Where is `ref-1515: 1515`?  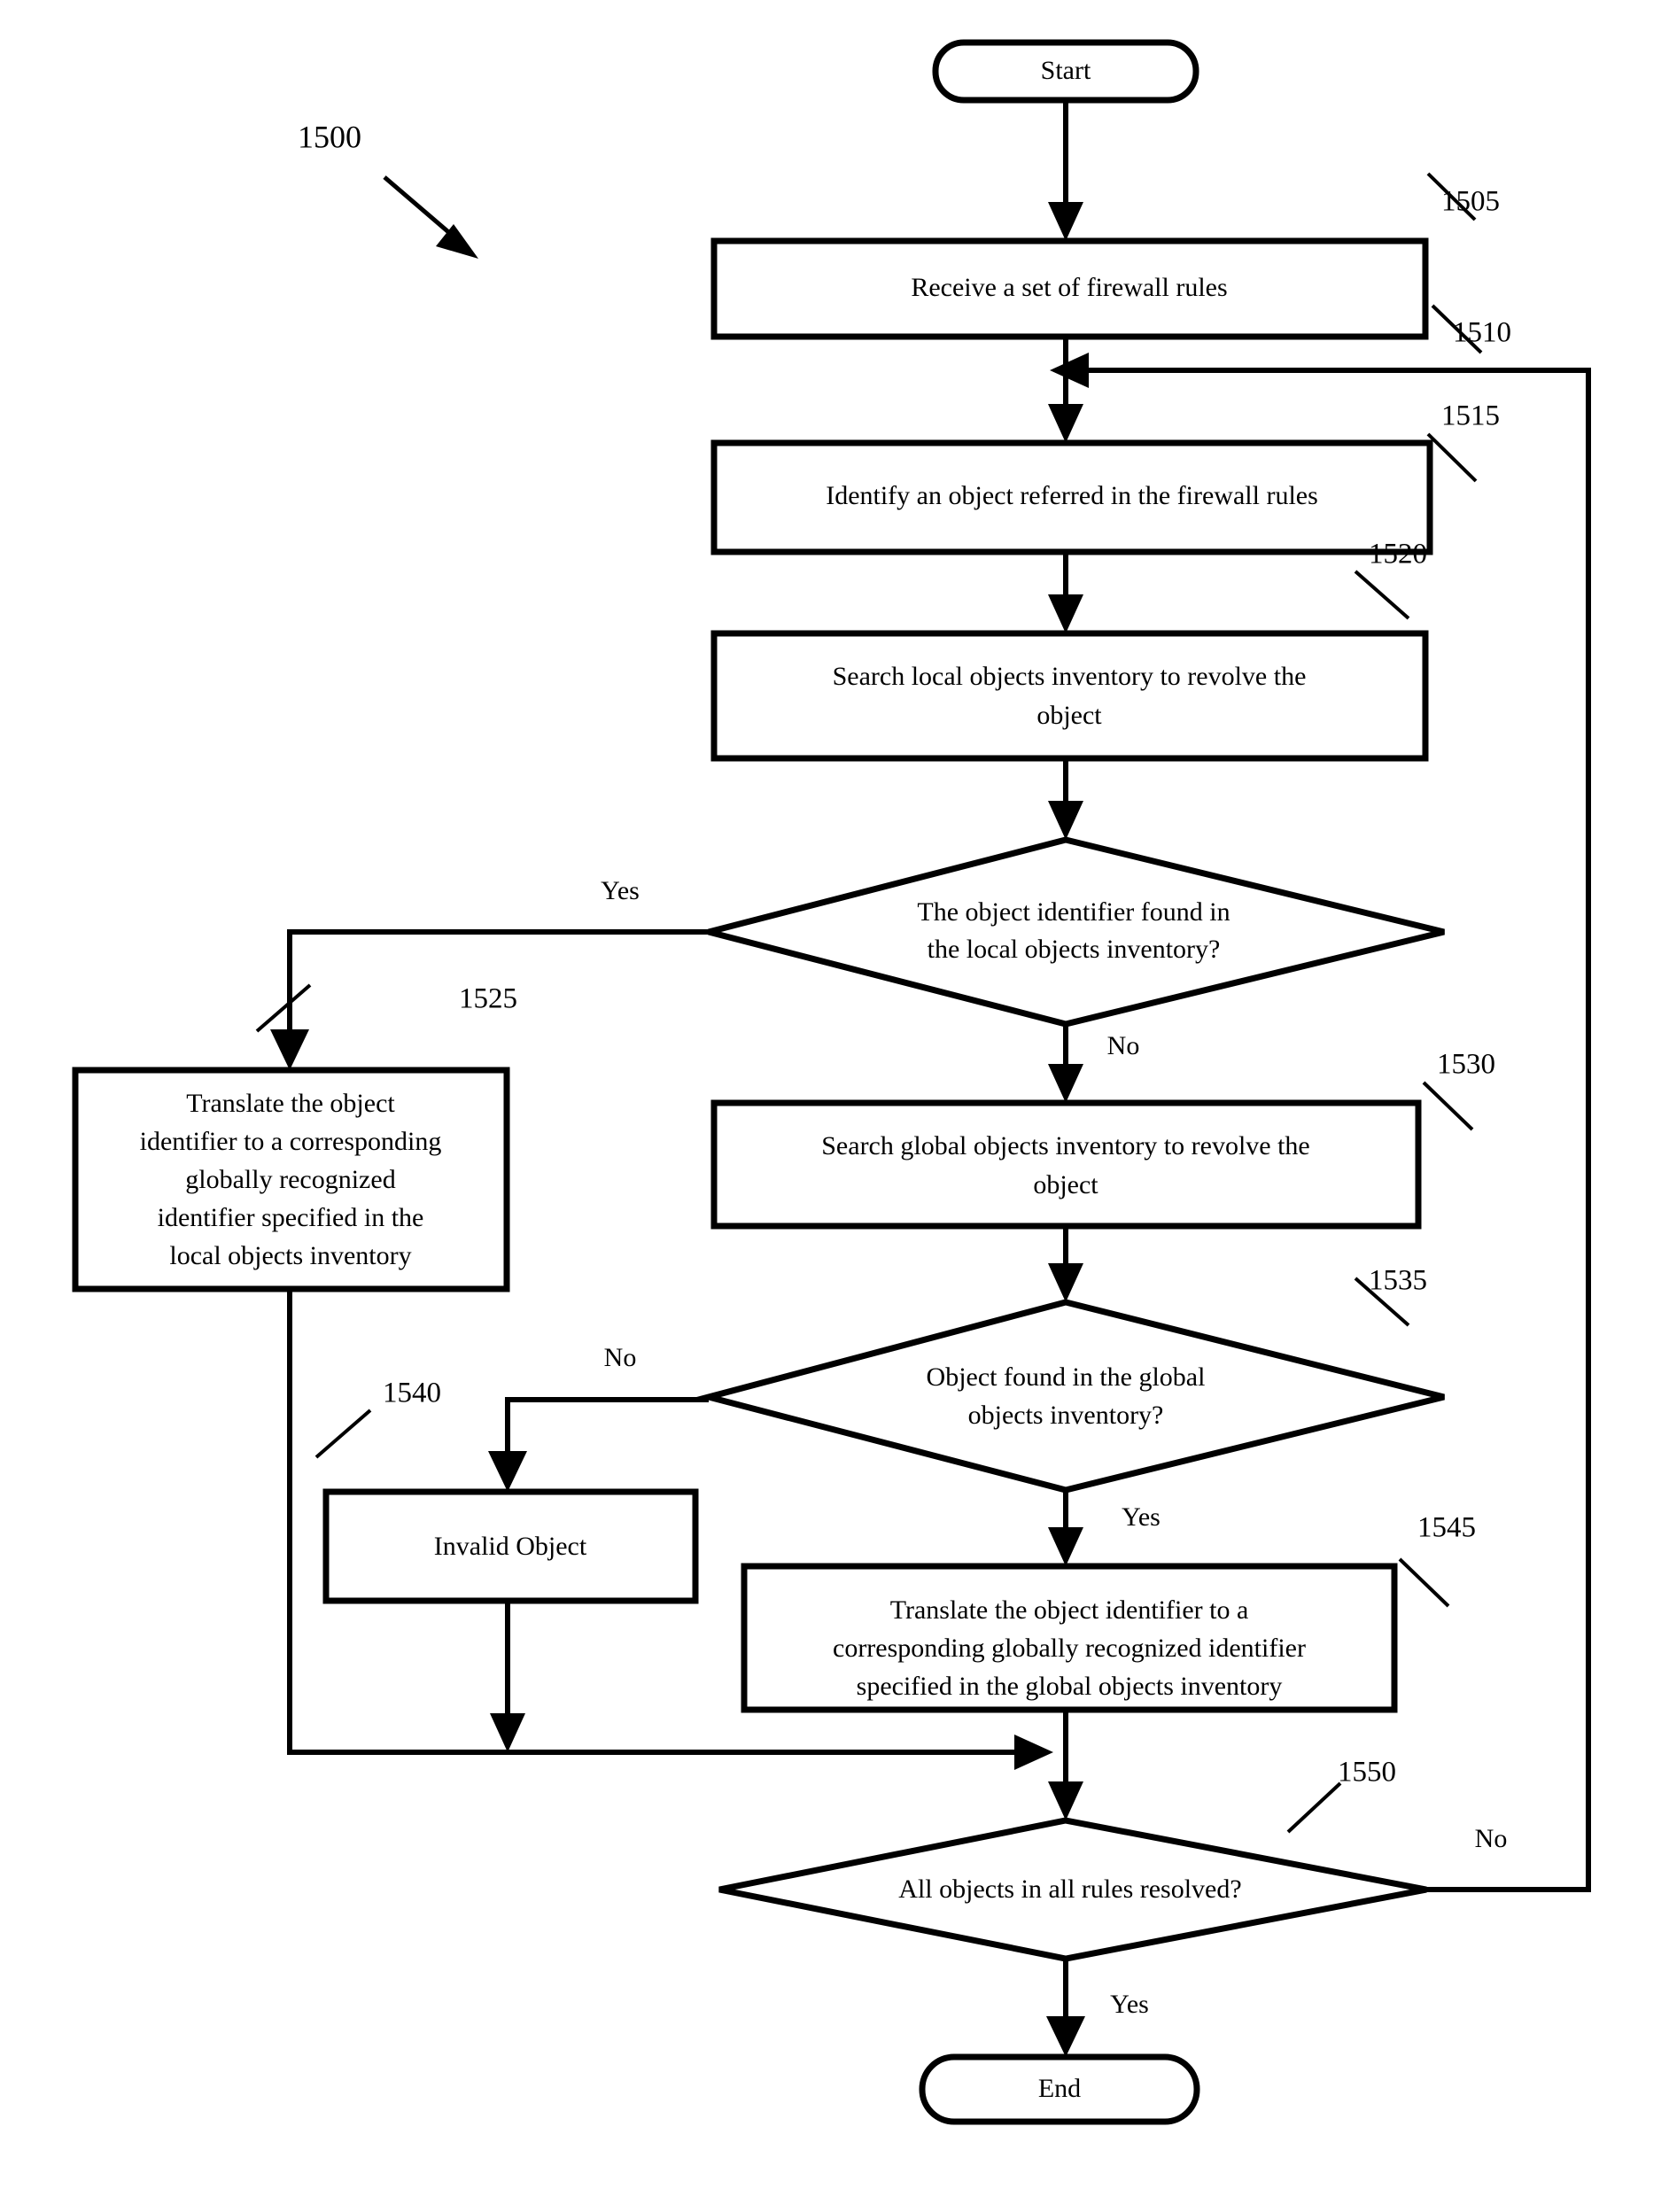 ref-1515: 1515 is located at coordinates (1470, 416).